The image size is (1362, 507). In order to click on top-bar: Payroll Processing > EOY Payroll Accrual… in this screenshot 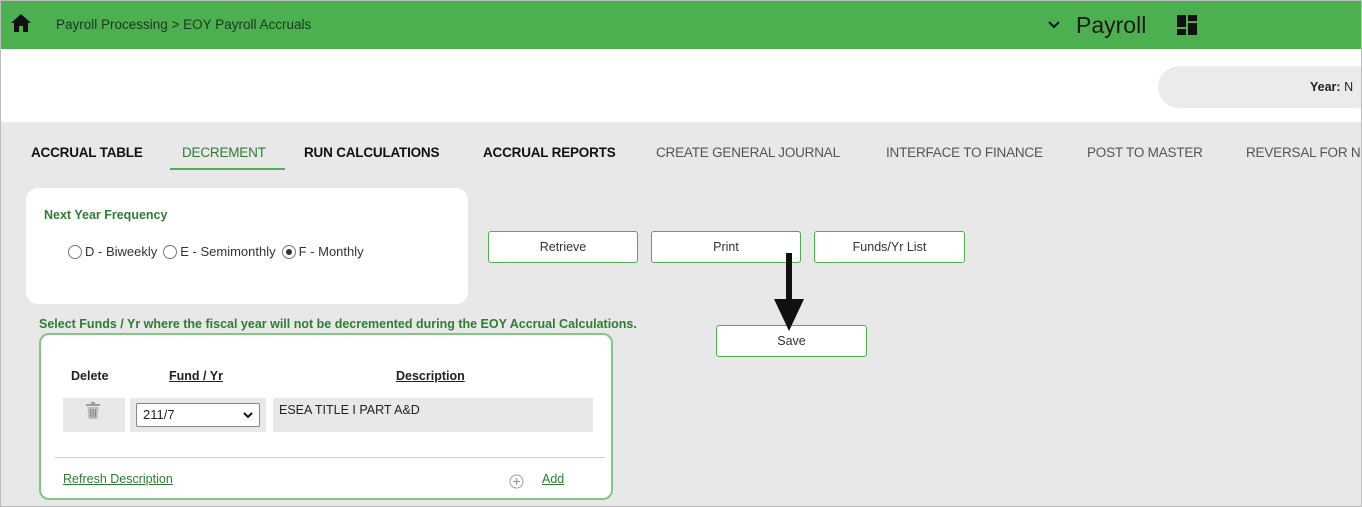, I will do `click(681, 25)`.